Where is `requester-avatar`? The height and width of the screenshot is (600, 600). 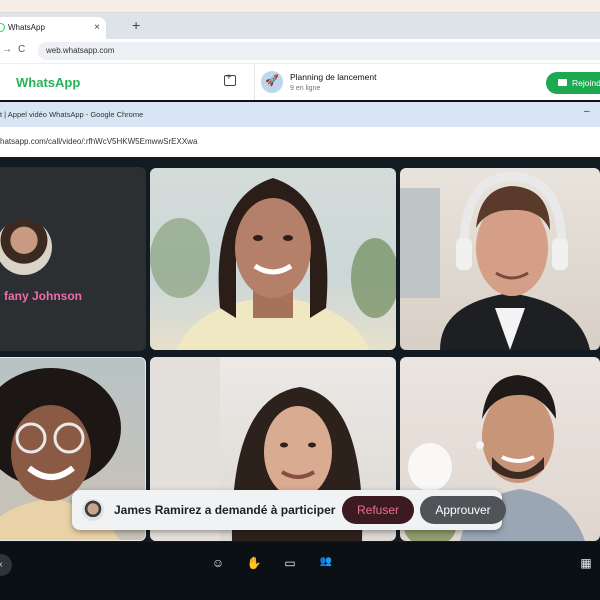 requester-avatar is located at coordinates (93, 510).